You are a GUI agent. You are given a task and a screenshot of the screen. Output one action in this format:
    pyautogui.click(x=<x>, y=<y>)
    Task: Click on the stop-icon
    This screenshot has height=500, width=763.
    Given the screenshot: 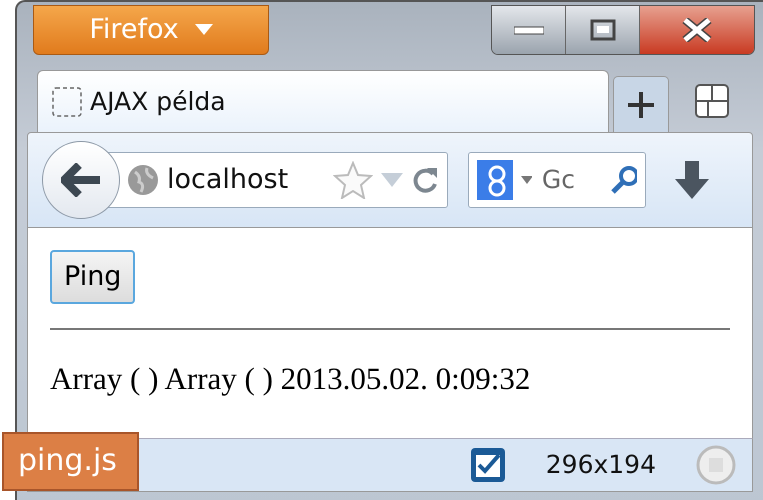 What is the action you would take?
    pyautogui.click(x=716, y=465)
    